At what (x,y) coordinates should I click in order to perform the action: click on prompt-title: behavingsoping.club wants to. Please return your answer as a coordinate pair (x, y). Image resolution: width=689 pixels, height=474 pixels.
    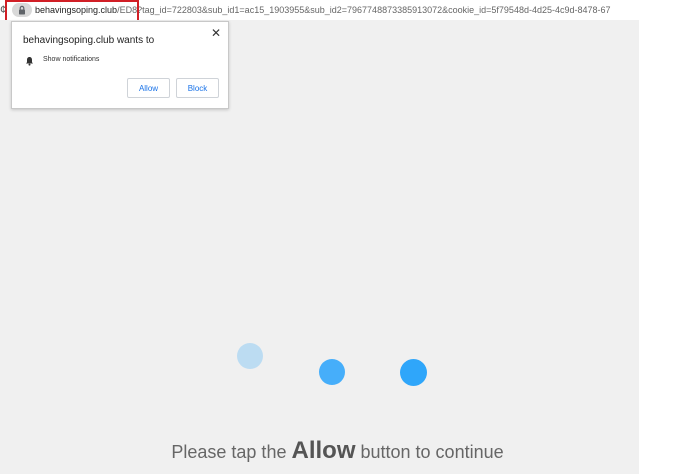
    Looking at the image, I should click on (89, 40).